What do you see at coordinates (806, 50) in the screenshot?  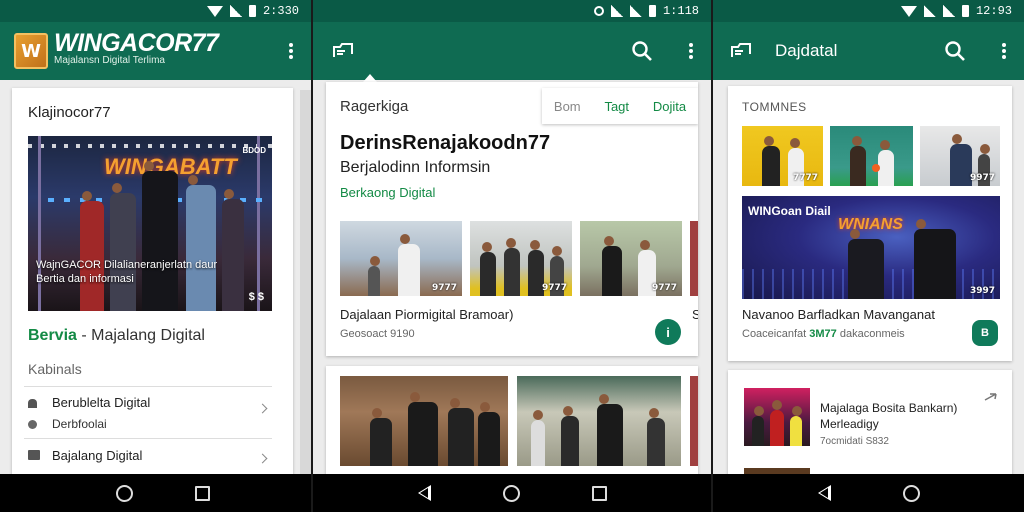 I see `app-bar-title: Dajdatal` at bounding box center [806, 50].